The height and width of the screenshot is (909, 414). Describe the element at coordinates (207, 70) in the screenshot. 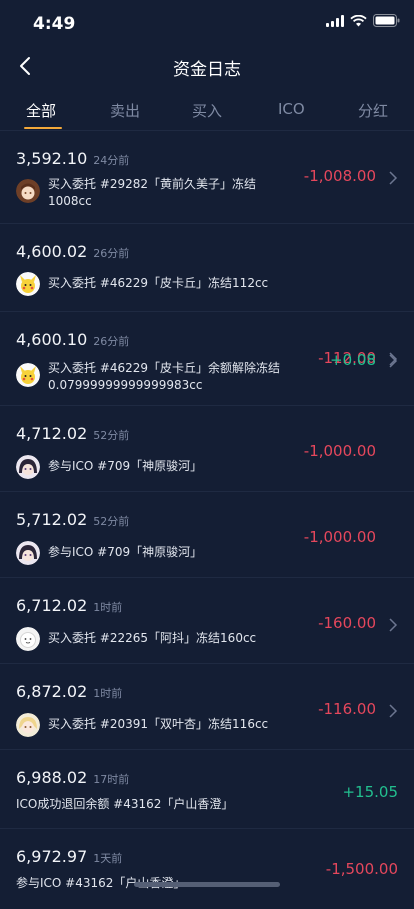

I see `page-title: 资金日志` at that location.